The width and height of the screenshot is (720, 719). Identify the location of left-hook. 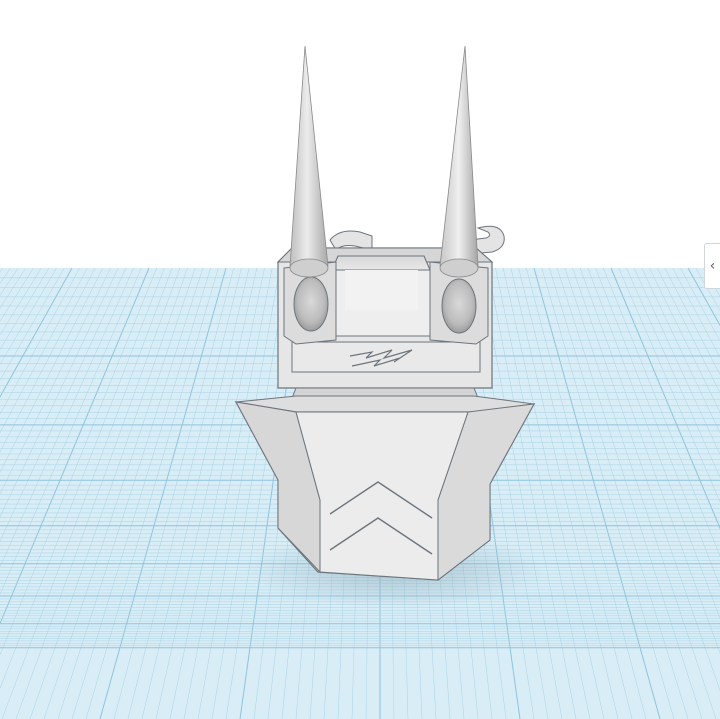
(351, 240).